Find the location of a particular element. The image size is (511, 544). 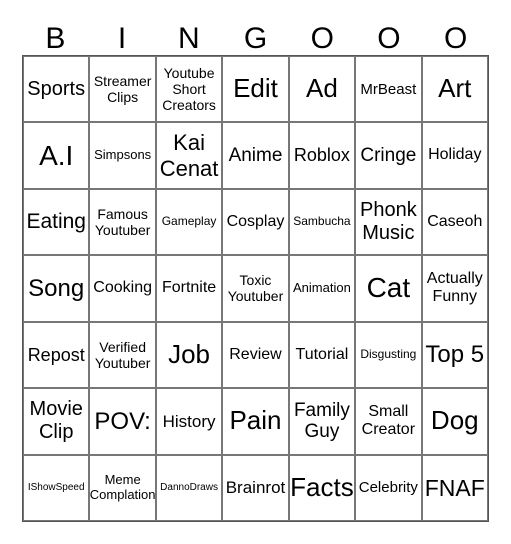

bingo-cell: IShowSpeed is located at coordinates (56, 487).